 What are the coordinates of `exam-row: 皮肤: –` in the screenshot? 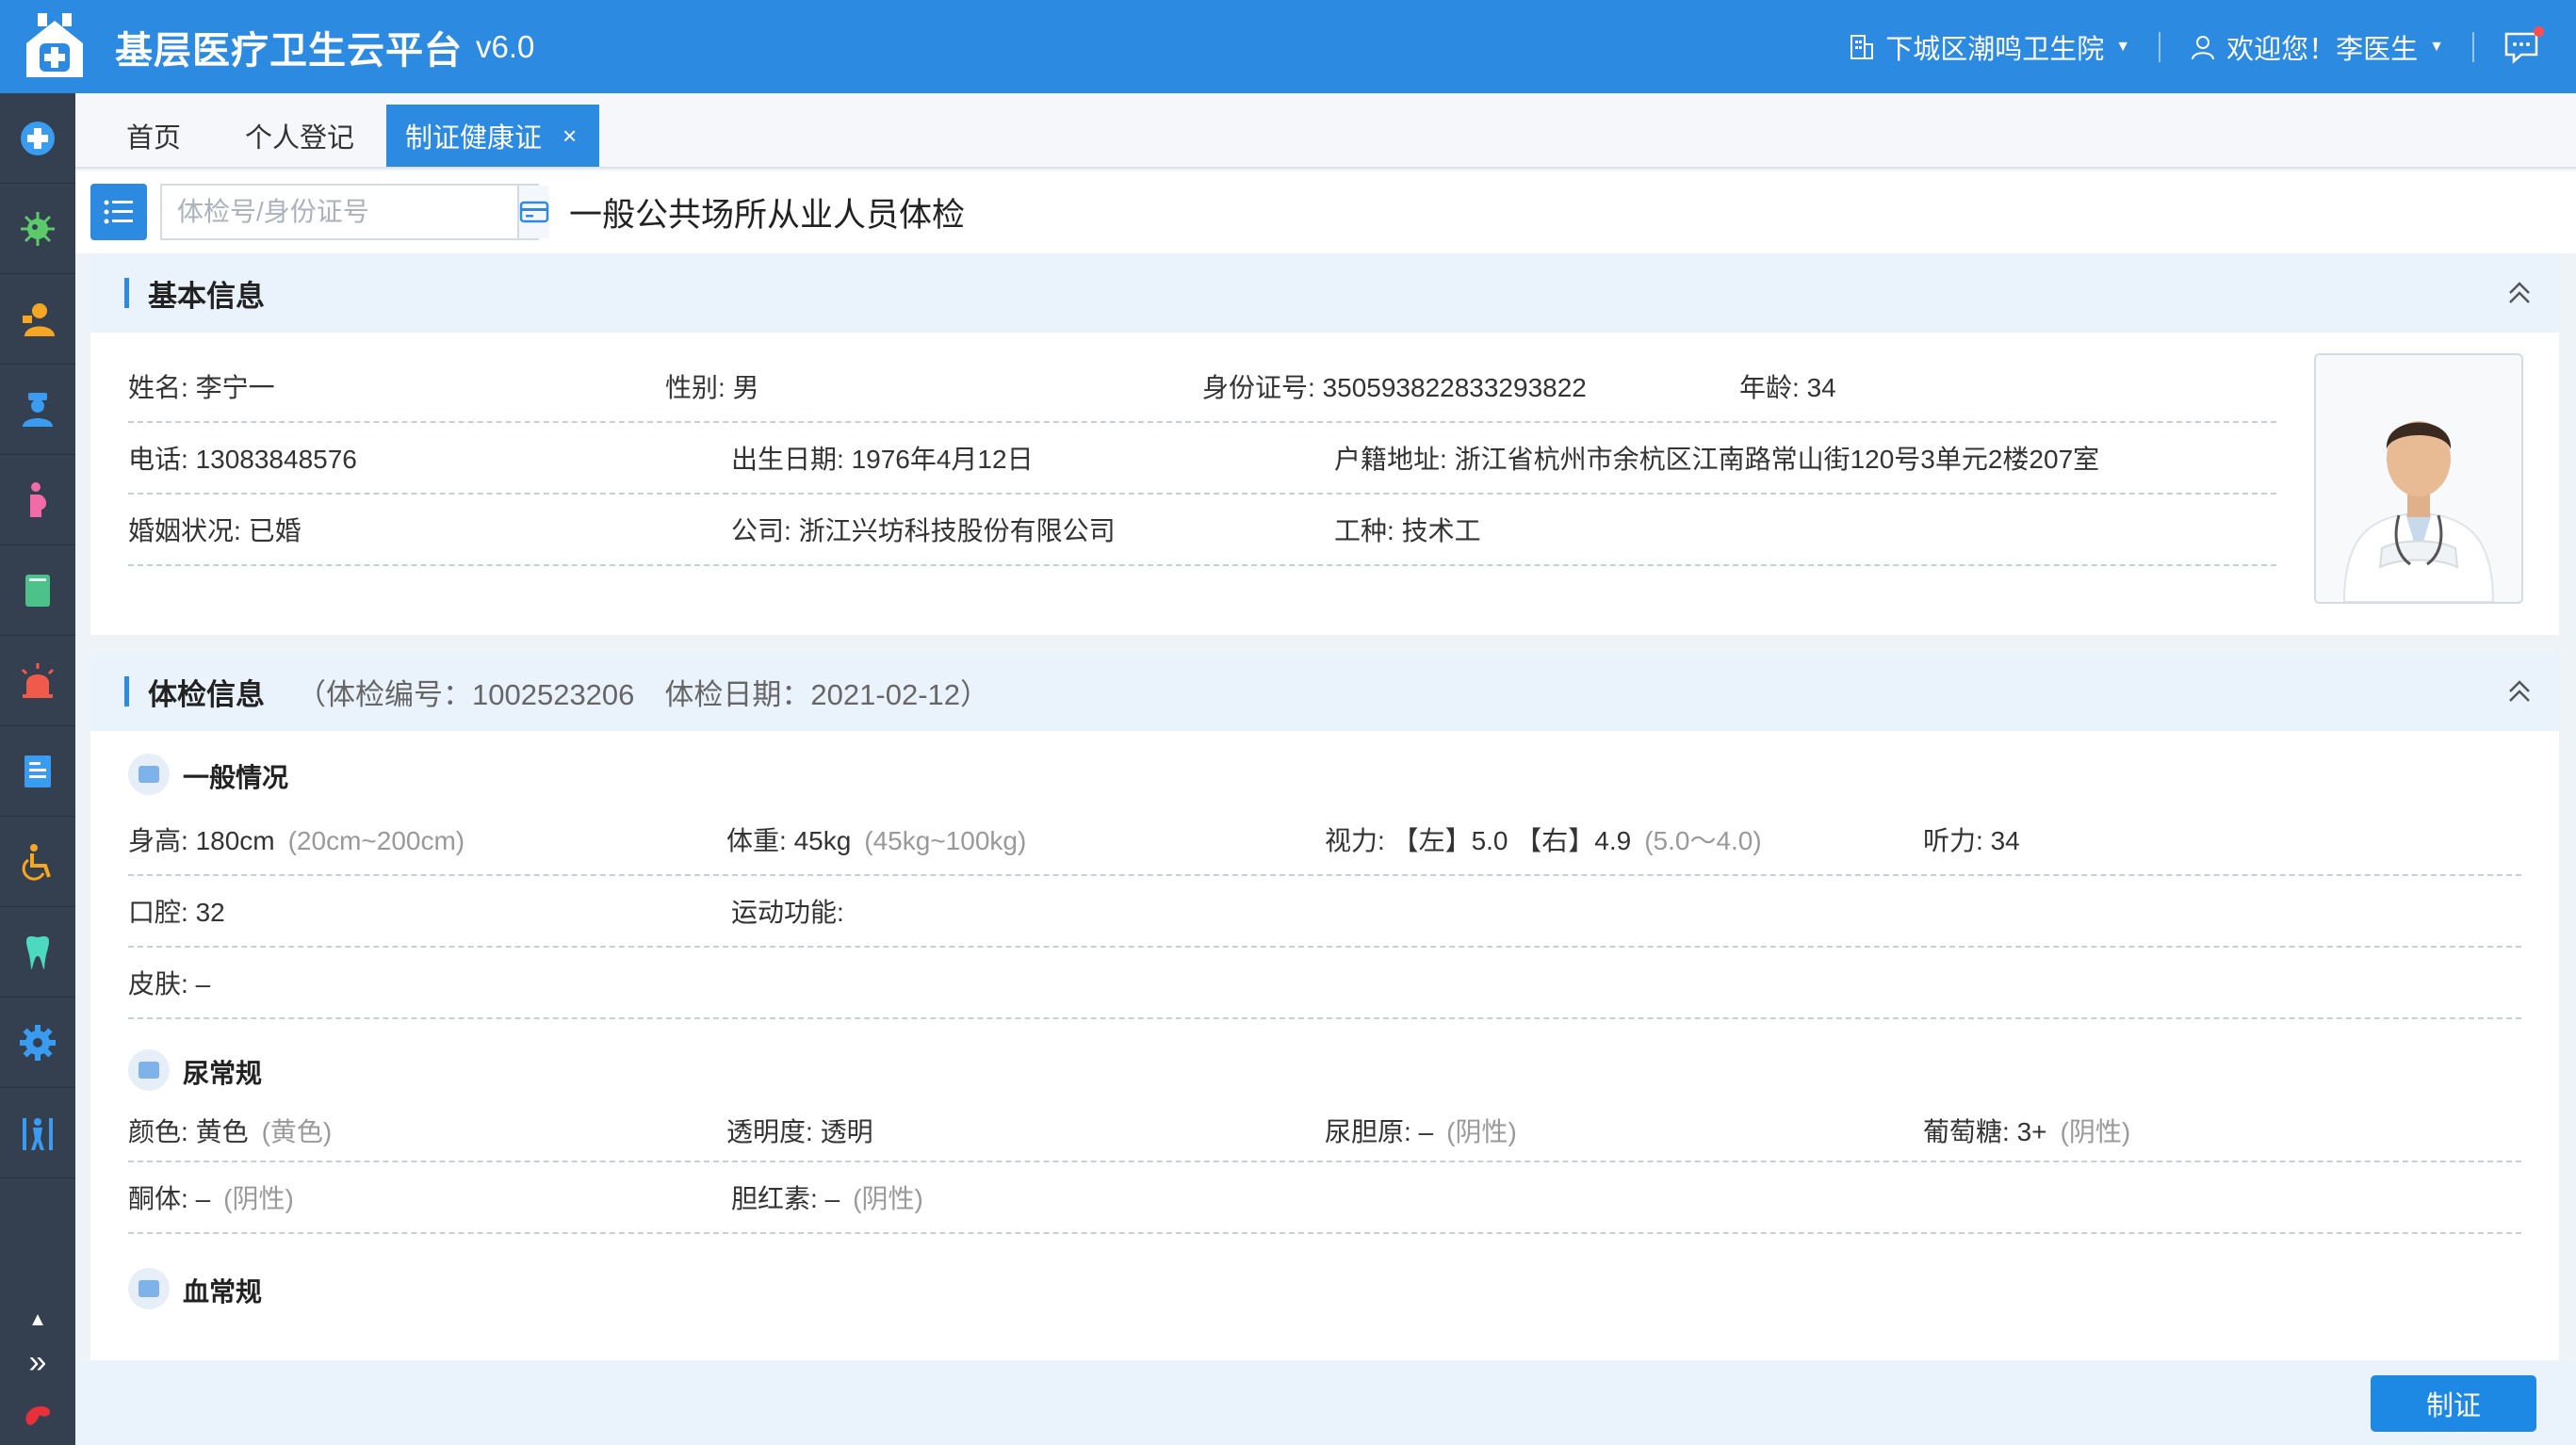 It's located at (1324, 983).